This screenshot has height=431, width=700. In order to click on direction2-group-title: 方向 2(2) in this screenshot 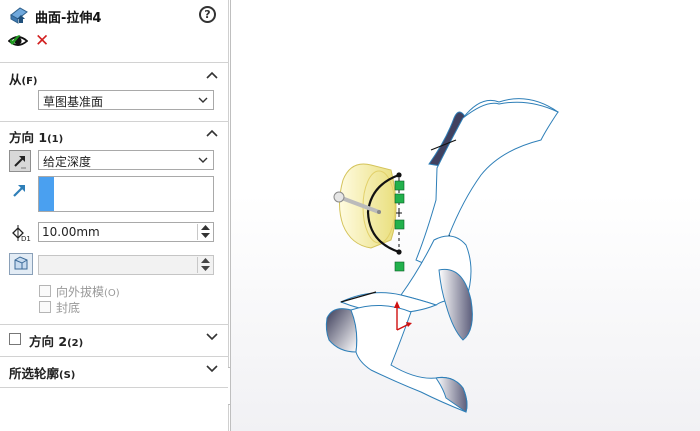, I will do `click(56, 340)`.